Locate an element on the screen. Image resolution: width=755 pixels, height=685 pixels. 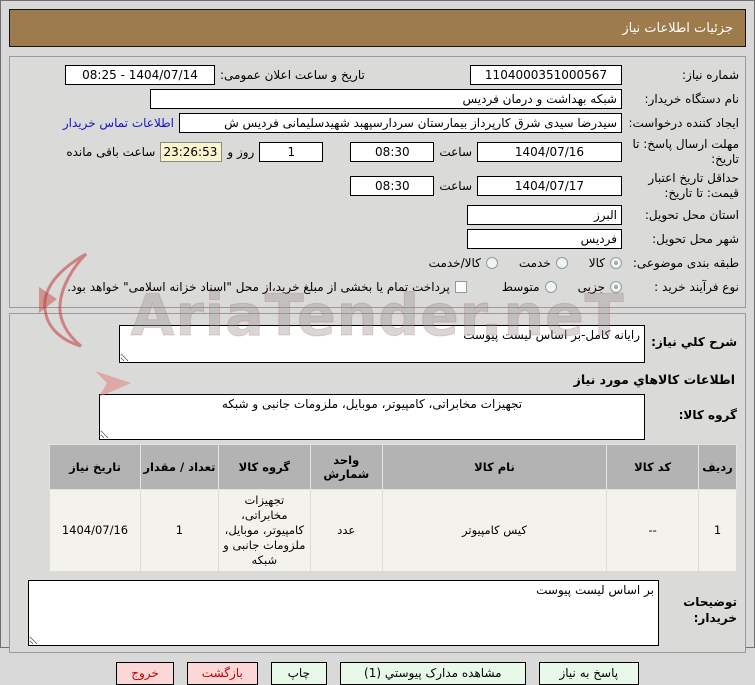
back-button: بازگشت is located at coordinates (222, 673).